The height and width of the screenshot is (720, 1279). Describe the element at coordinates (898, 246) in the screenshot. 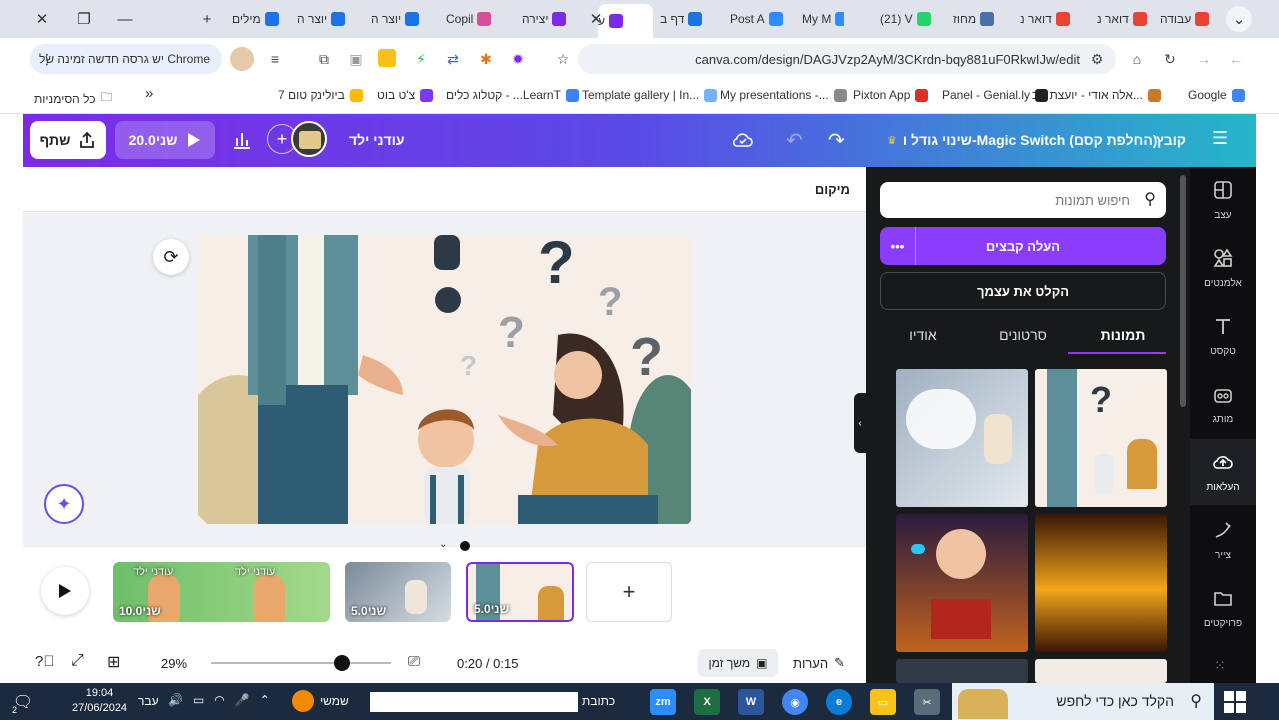

I see `more-options-icon: •••` at that location.